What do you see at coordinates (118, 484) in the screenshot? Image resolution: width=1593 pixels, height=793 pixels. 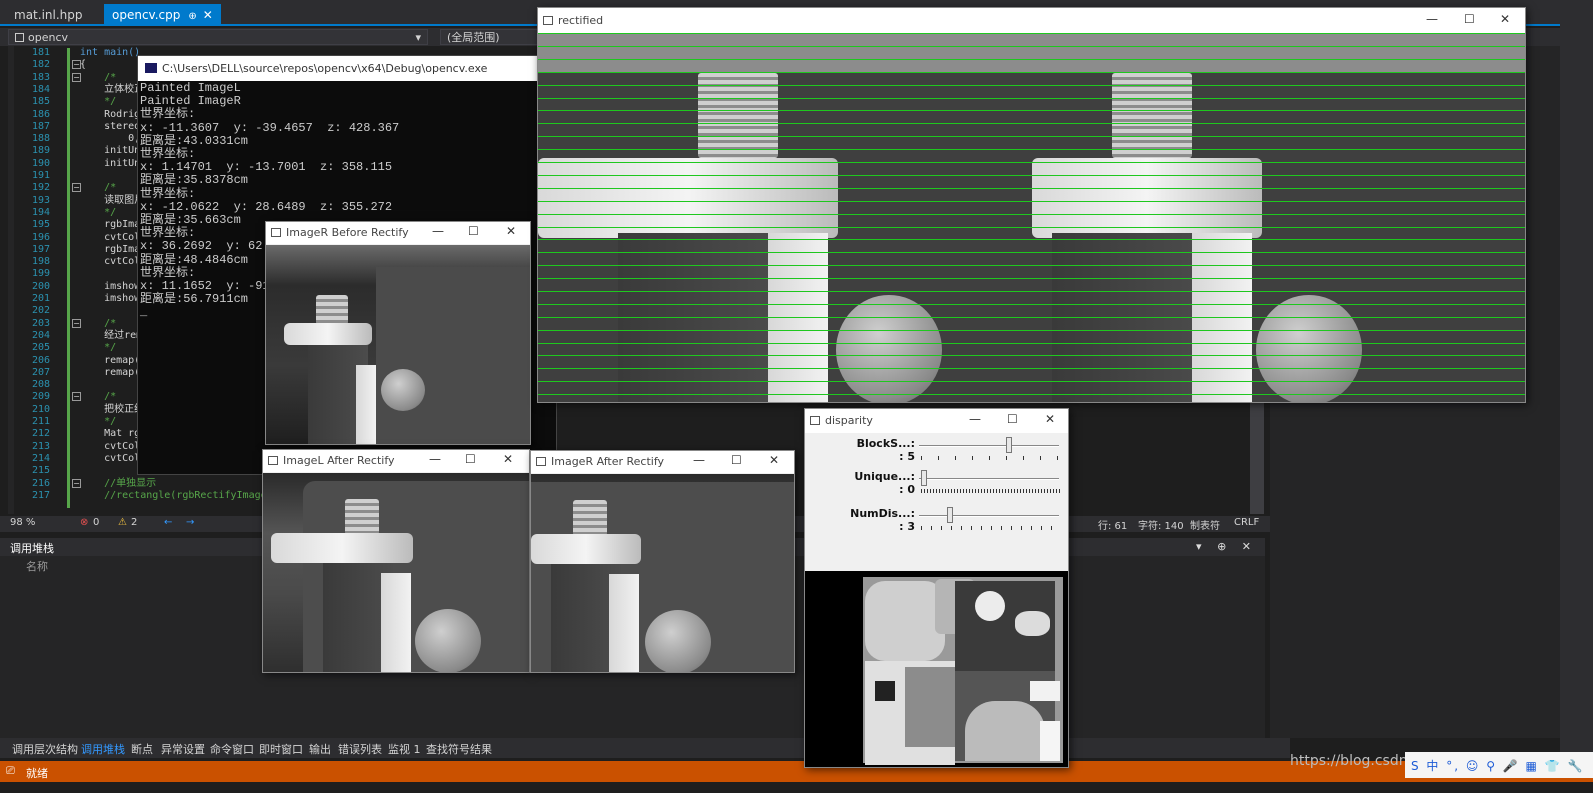 I see `code-line: //单独显示` at bounding box center [118, 484].